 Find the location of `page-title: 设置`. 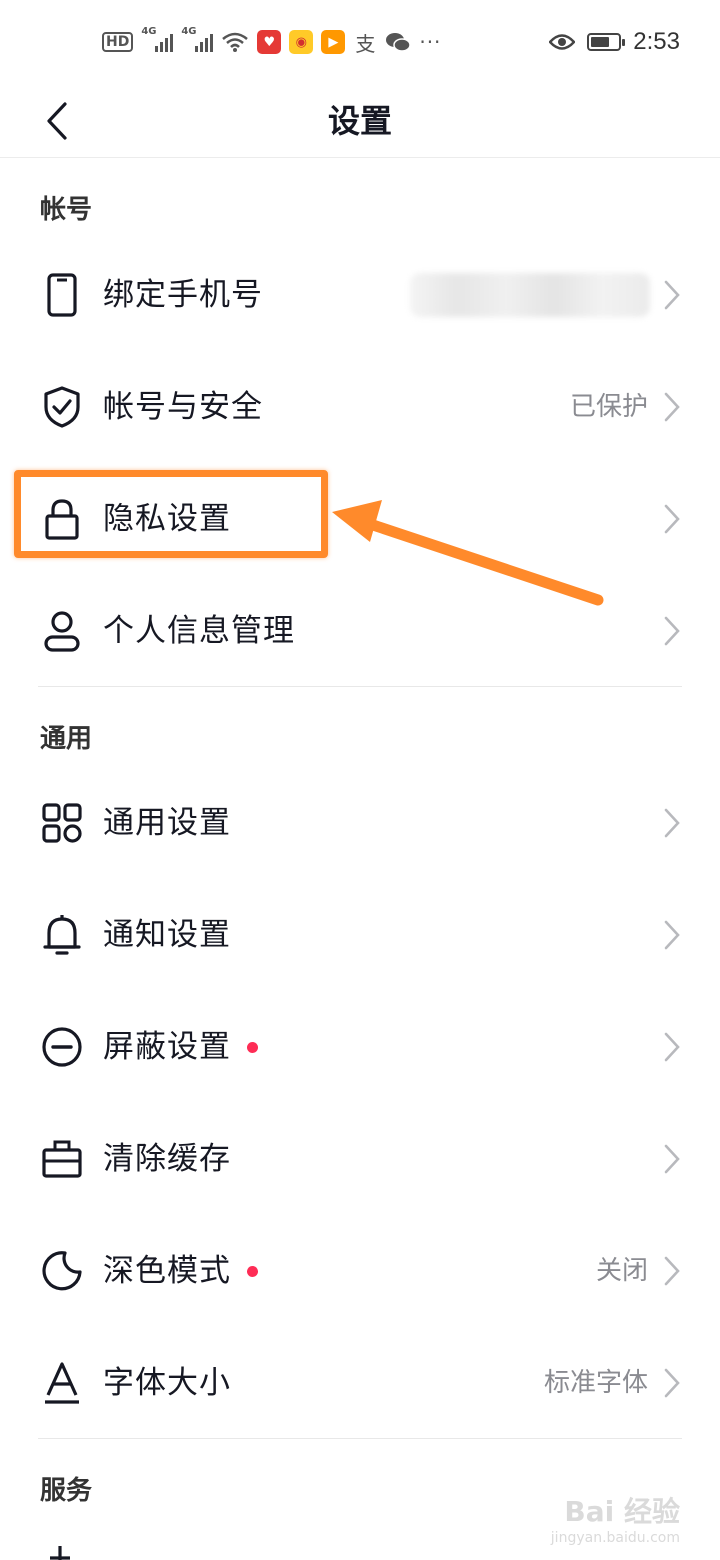

page-title: 设置 is located at coordinates (359, 121).